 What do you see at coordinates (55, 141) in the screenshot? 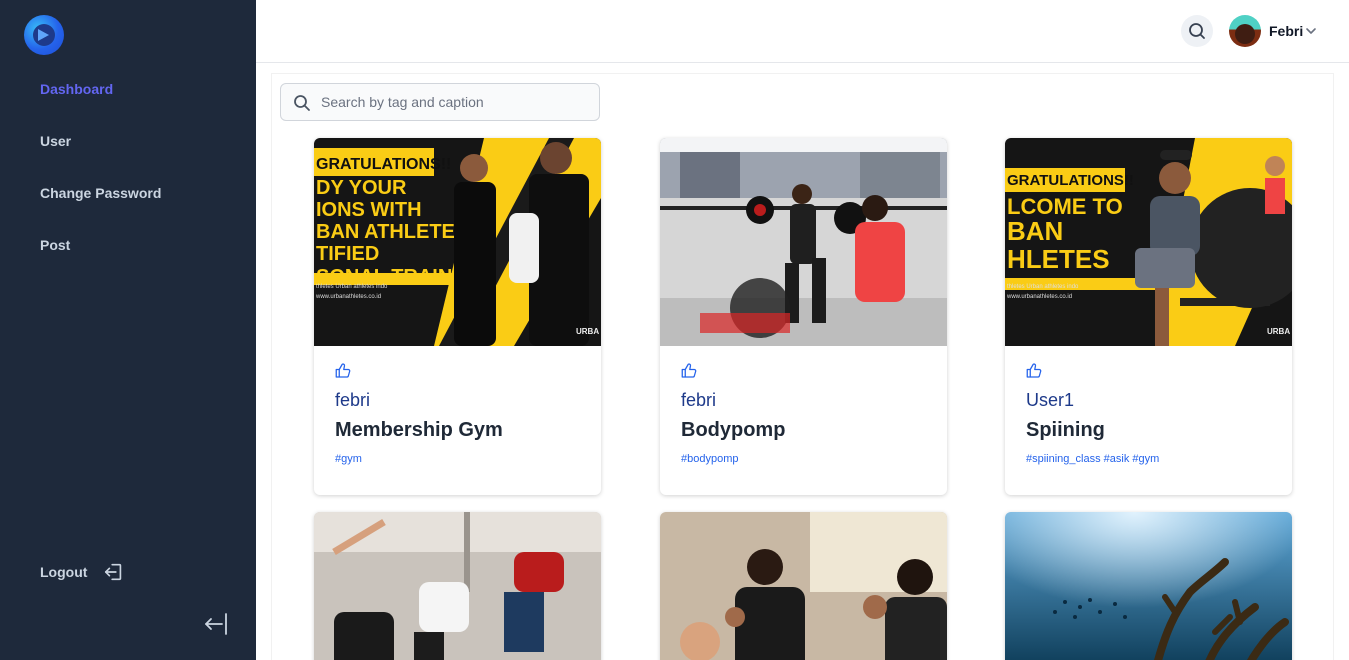
I see `sidebar-item-user: User` at bounding box center [55, 141].